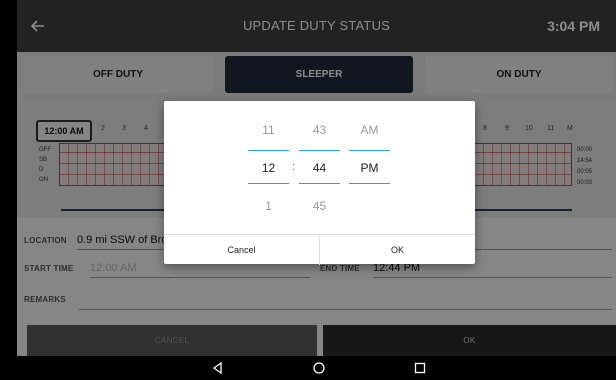 This screenshot has height=380, width=616. Describe the element at coordinates (397, 250) in the screenshot. I see `dialog-ok-button: OK` at that location.